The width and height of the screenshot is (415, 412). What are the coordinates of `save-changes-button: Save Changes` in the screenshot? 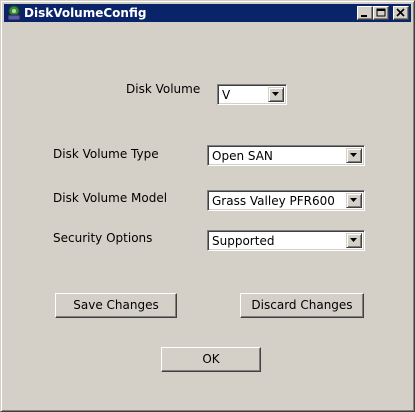 It's located at (116, 305).